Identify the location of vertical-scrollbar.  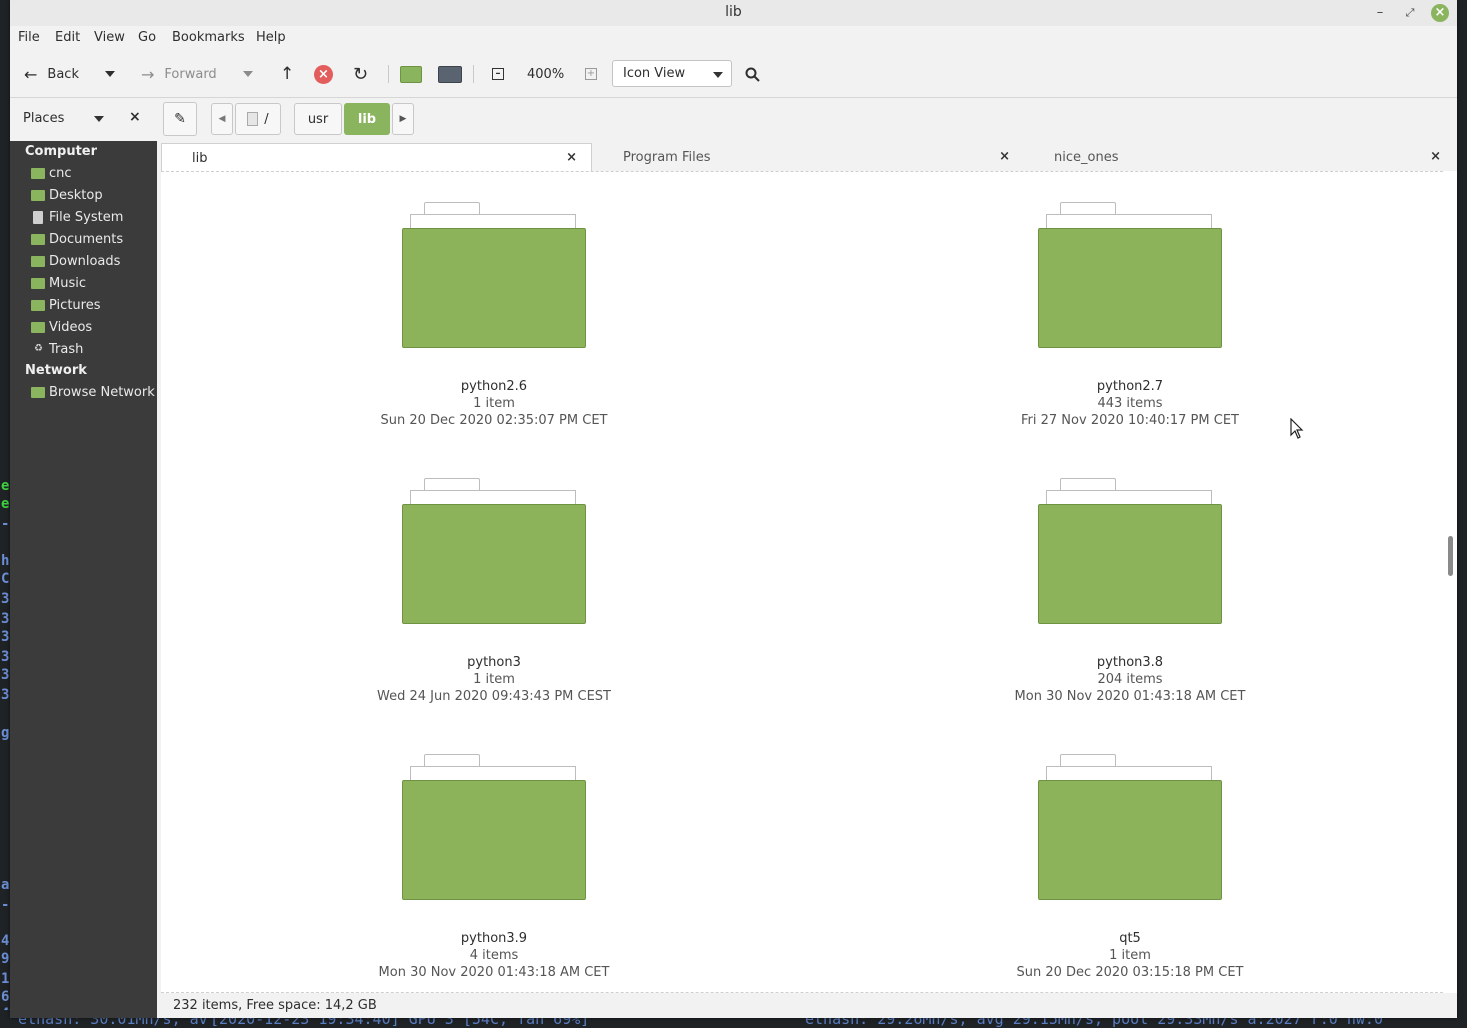
(1450, 582).